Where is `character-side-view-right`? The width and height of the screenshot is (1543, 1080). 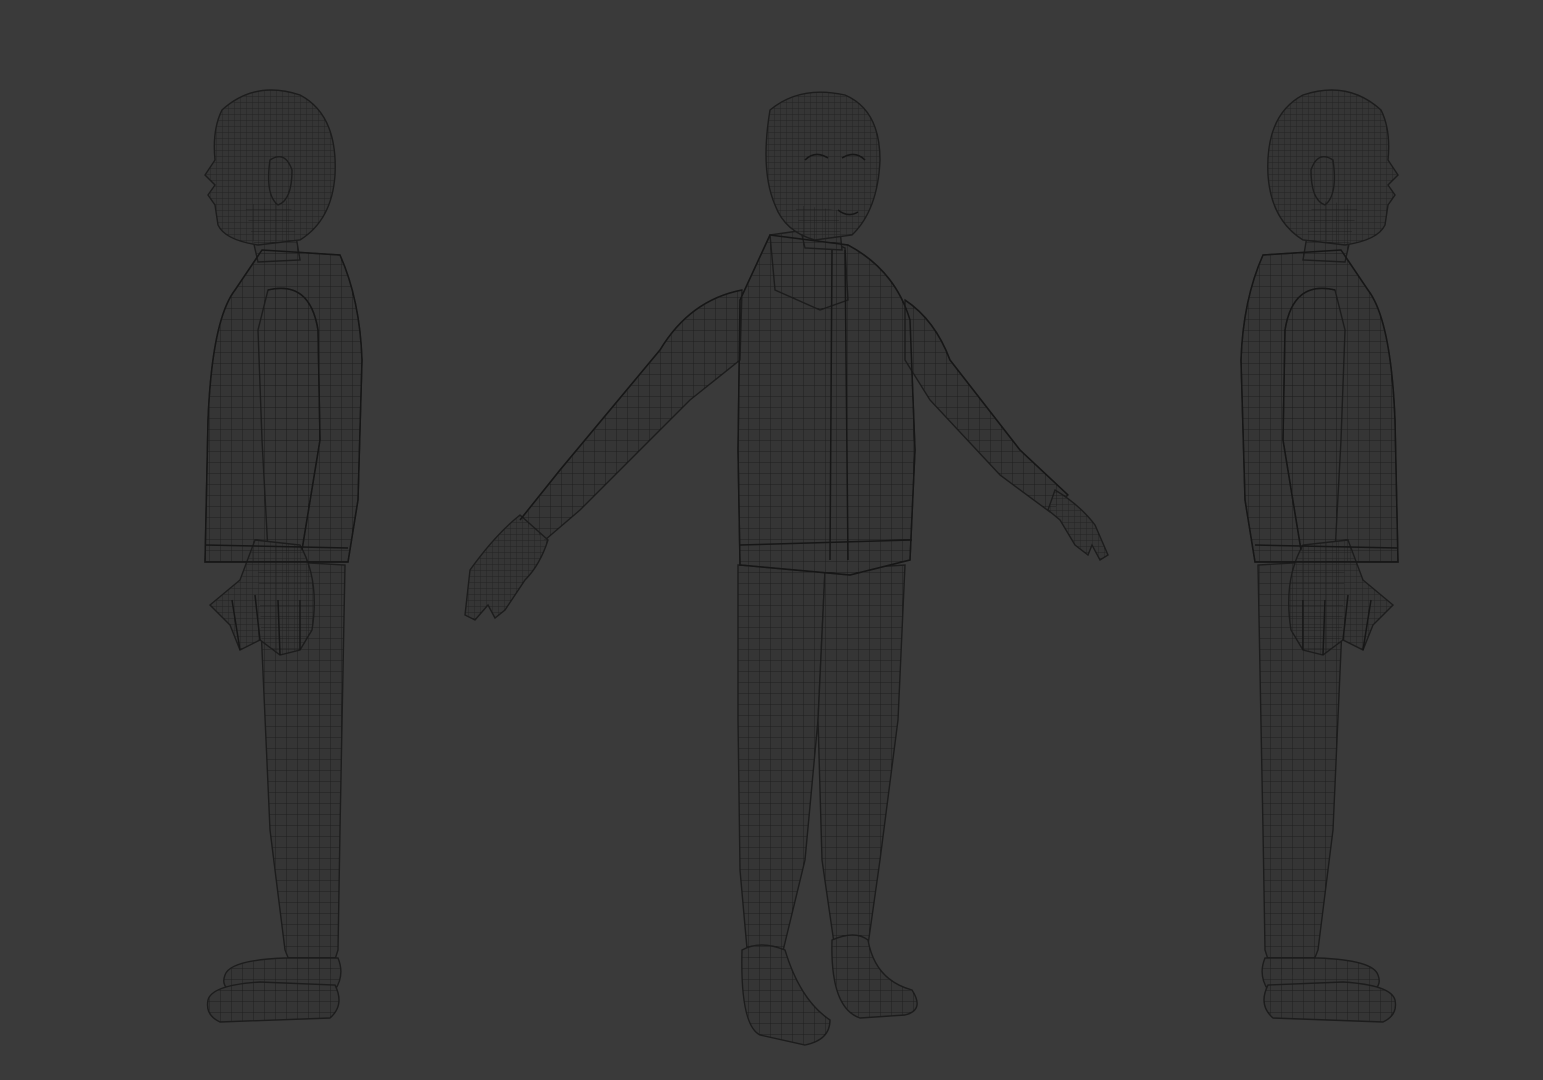 character-side-view-right is located at coordinates (1319, 556).